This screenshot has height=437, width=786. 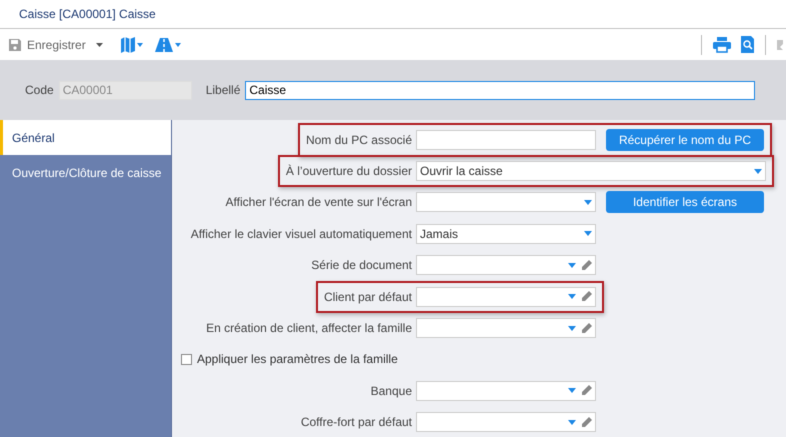 I want to click on road-icon, so click(x=163, y=45).